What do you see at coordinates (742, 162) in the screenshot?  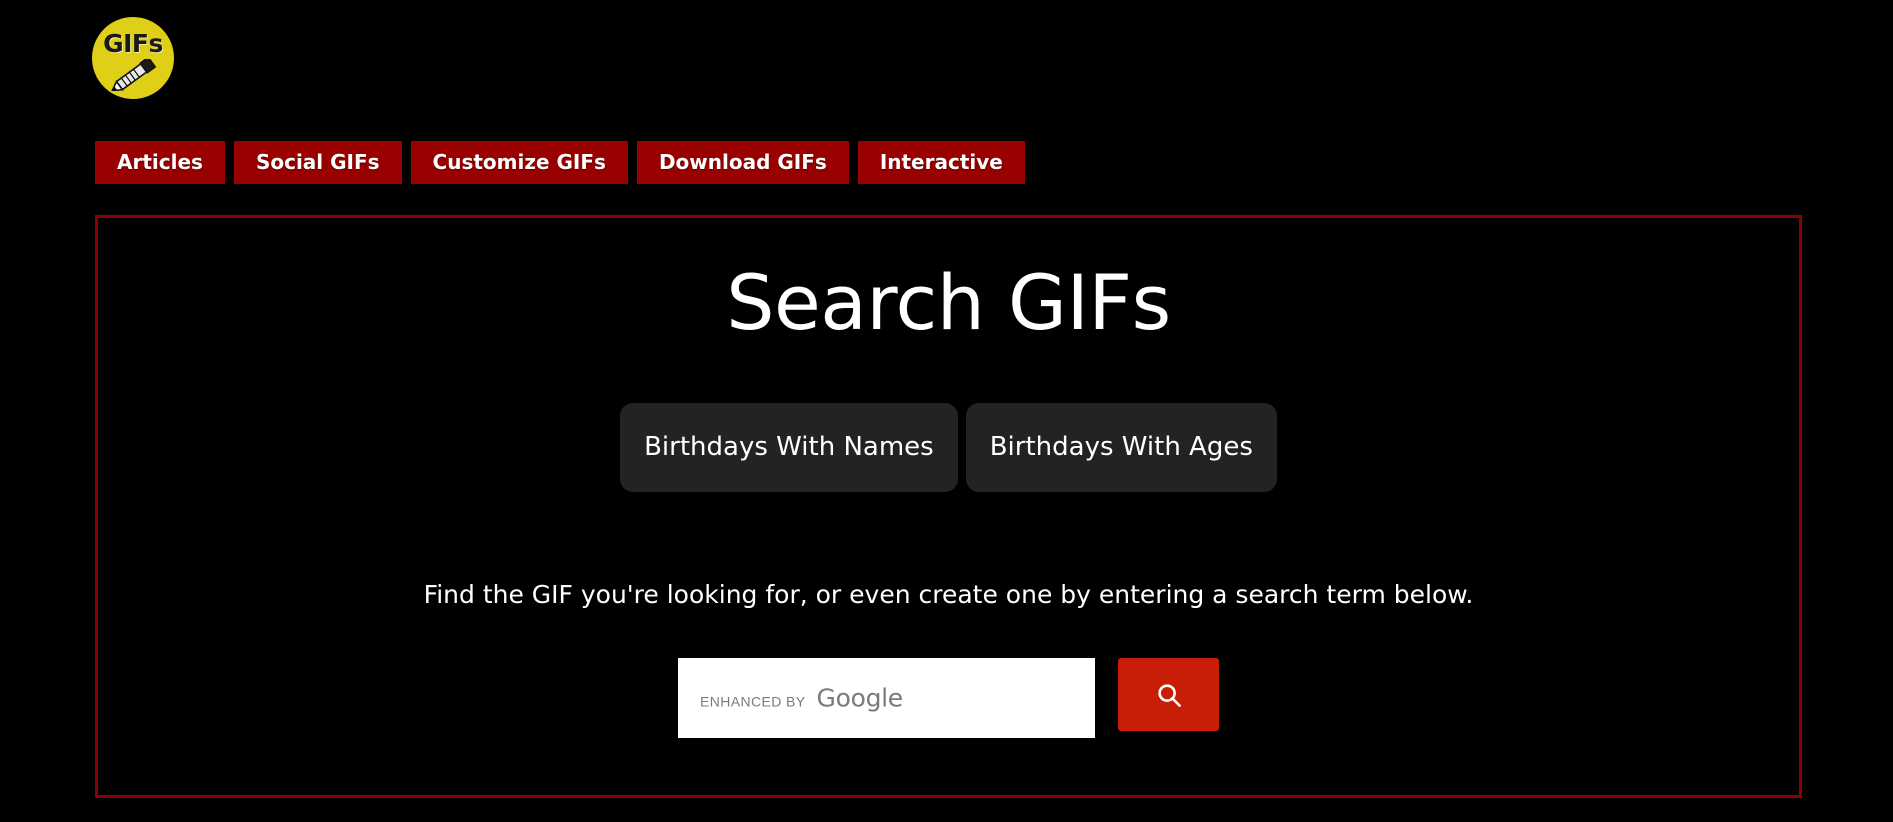 I see `nav-item-download-gifs: Download GIFs` at bounding box center [742, 162].